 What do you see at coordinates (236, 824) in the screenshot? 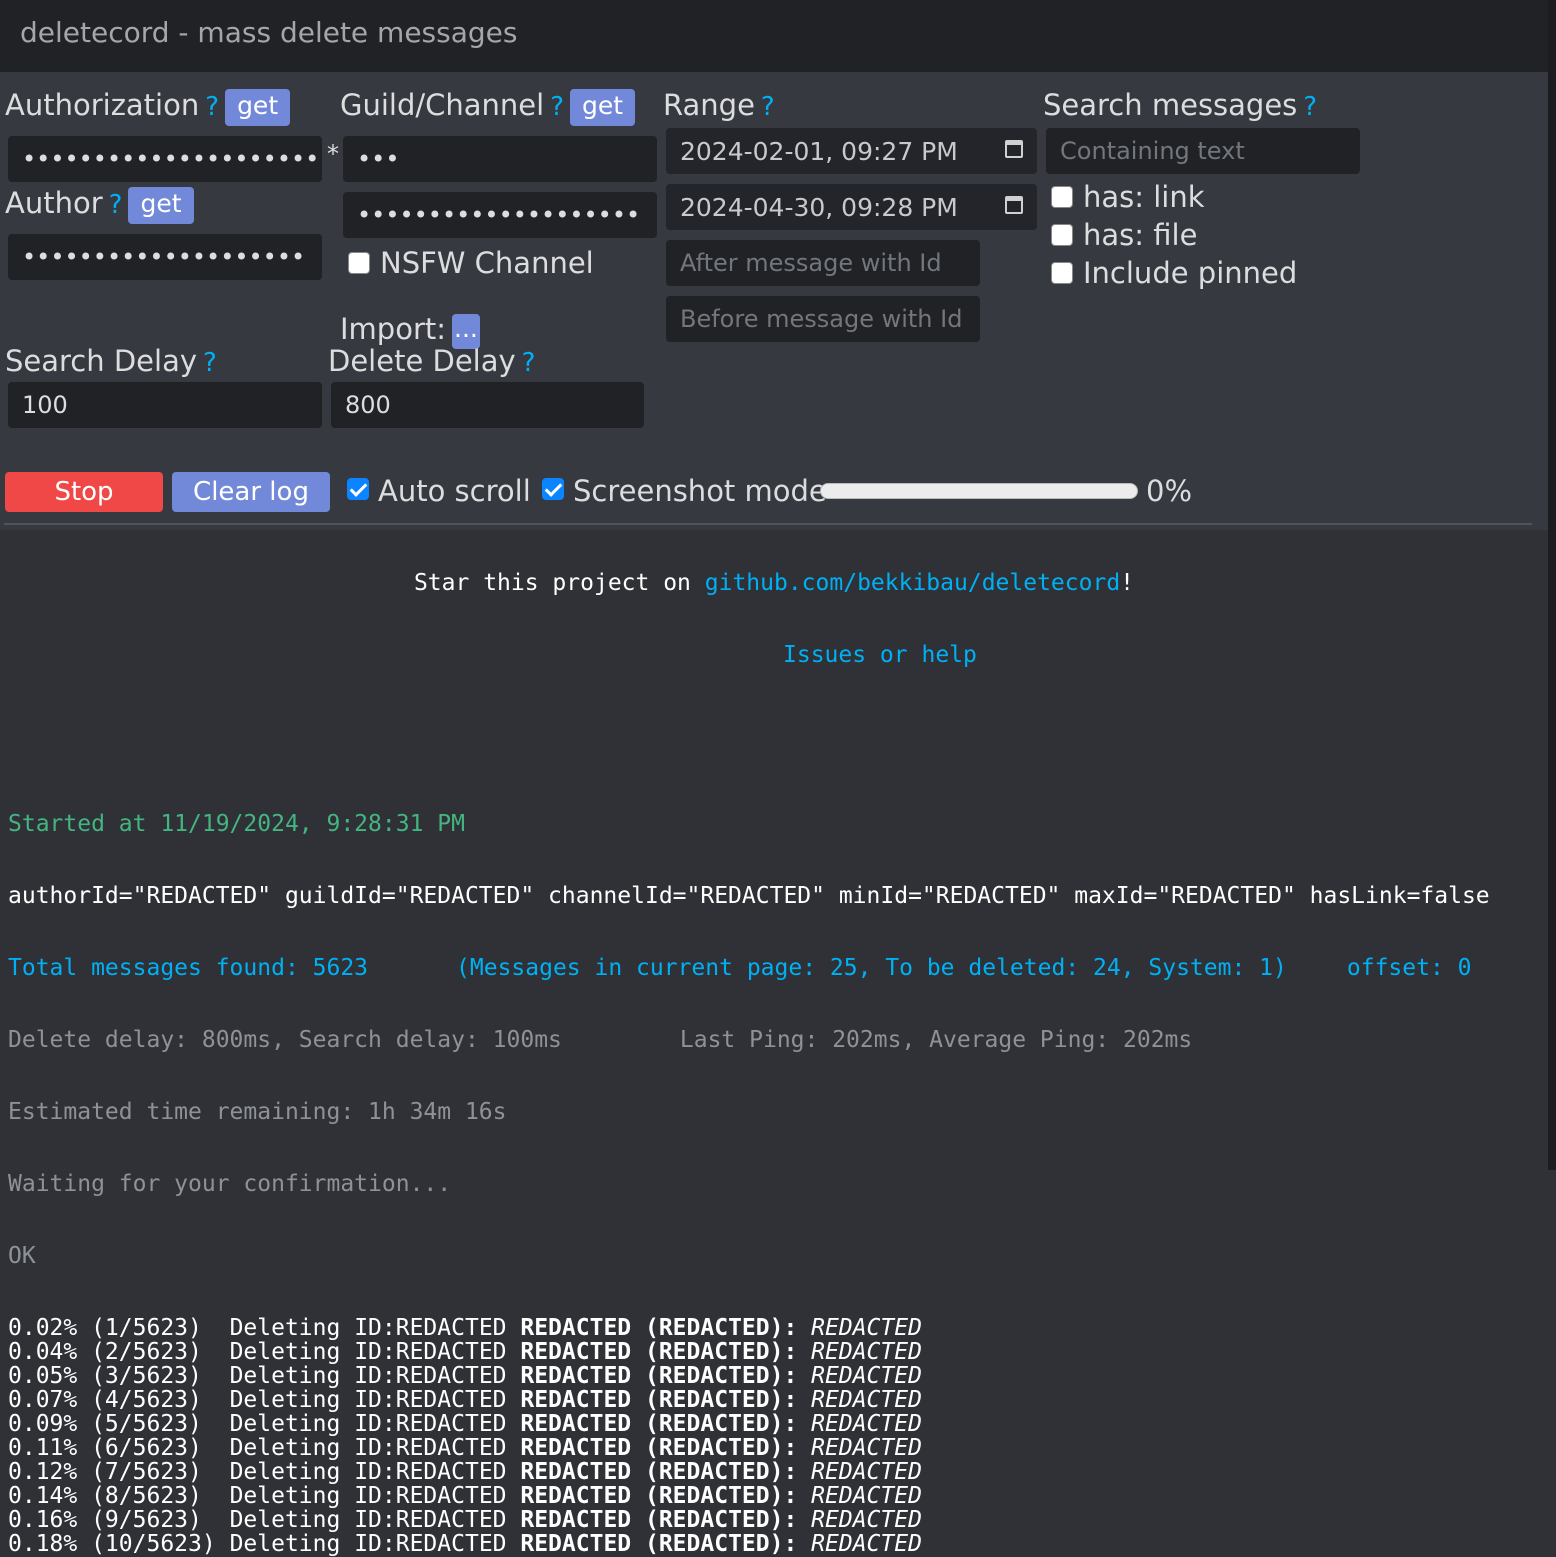
I see `log-started: Started at 11/19/2024, 9:28:31 PM` at bounding box center [236, 824].